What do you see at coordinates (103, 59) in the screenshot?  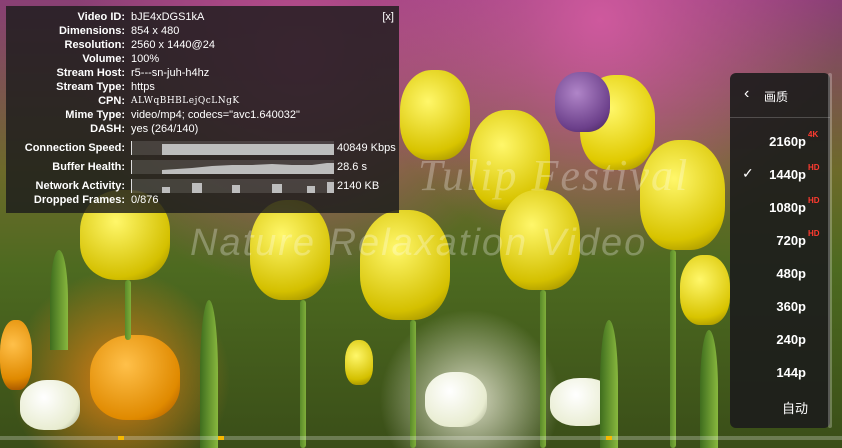 I see `stats-key: Volume:` at bounding box center [103, 59].